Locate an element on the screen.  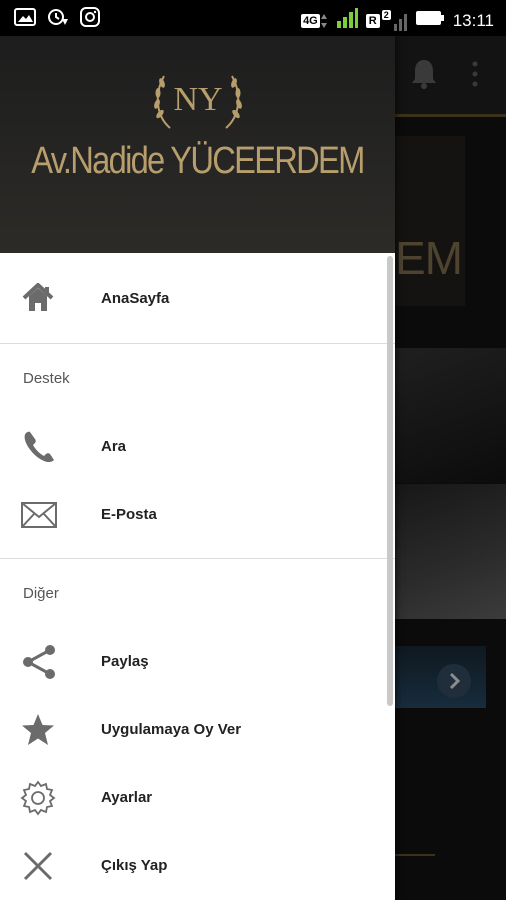
instagram-icon is located at coordinates (90, 19).